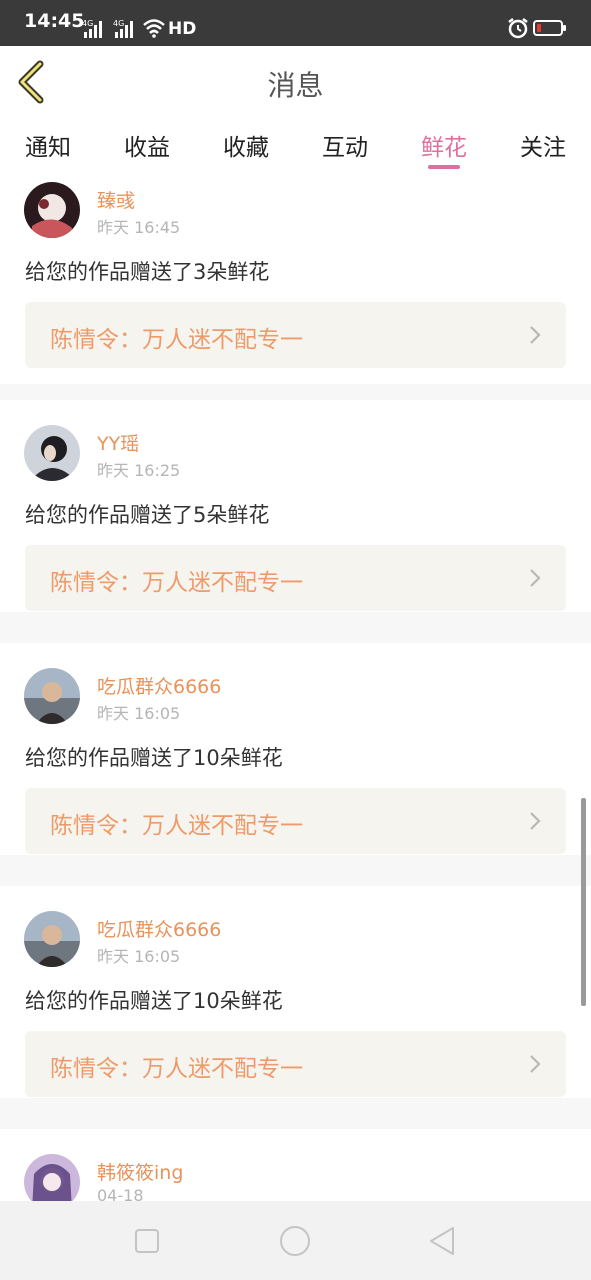 The height and width of the screenshot is (1280, 591). Describe the element at coordinates (54, 21) in the screenshot. I see `status-time: 14:45` at that location.